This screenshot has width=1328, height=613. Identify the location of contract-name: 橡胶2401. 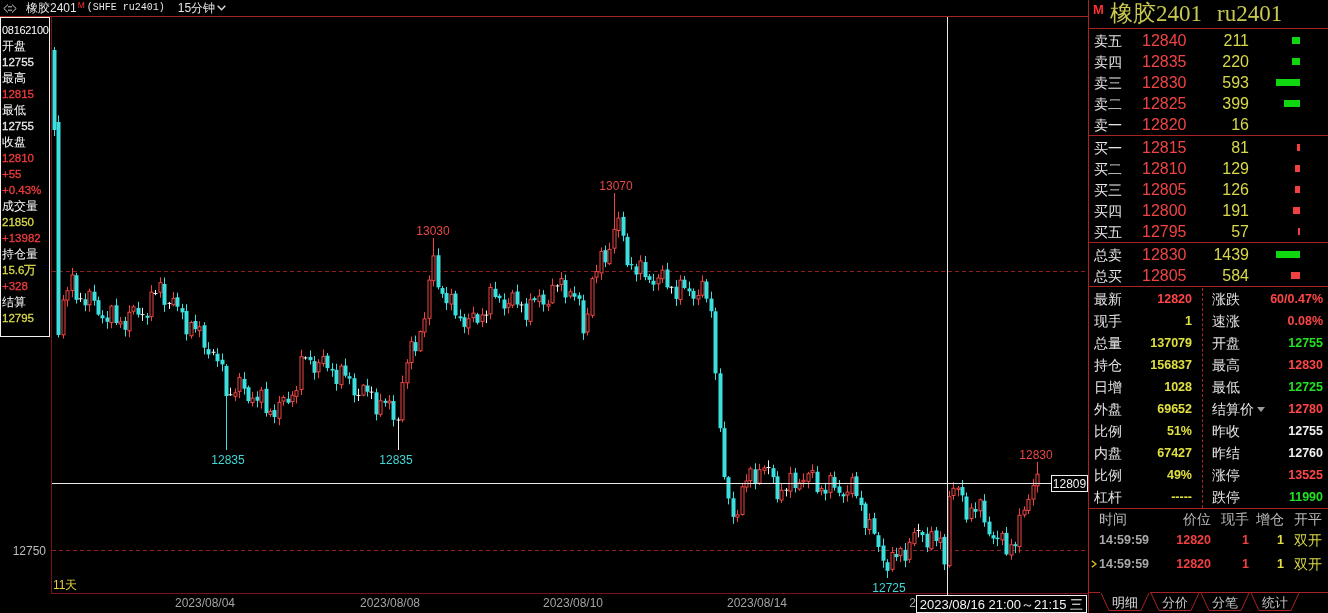
(1156, 14).